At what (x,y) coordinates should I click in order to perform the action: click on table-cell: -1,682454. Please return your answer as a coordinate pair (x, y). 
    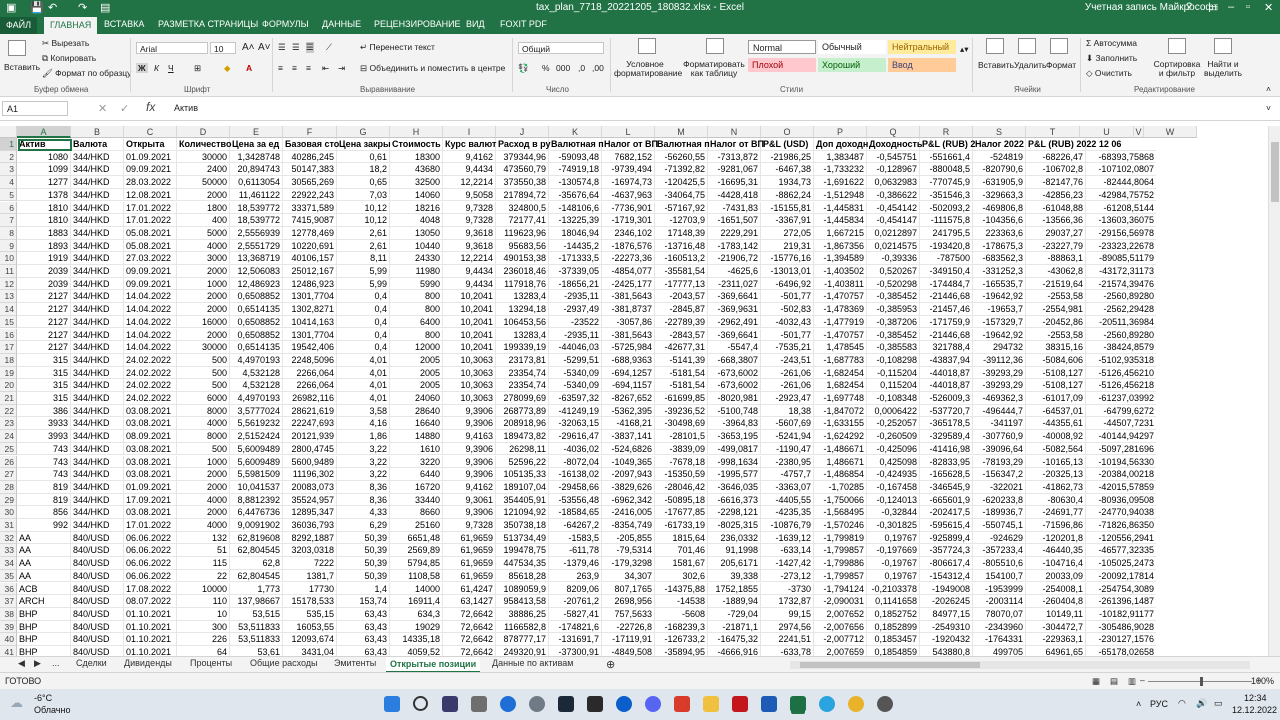
    Looking at the image, I should click on (840, 373).